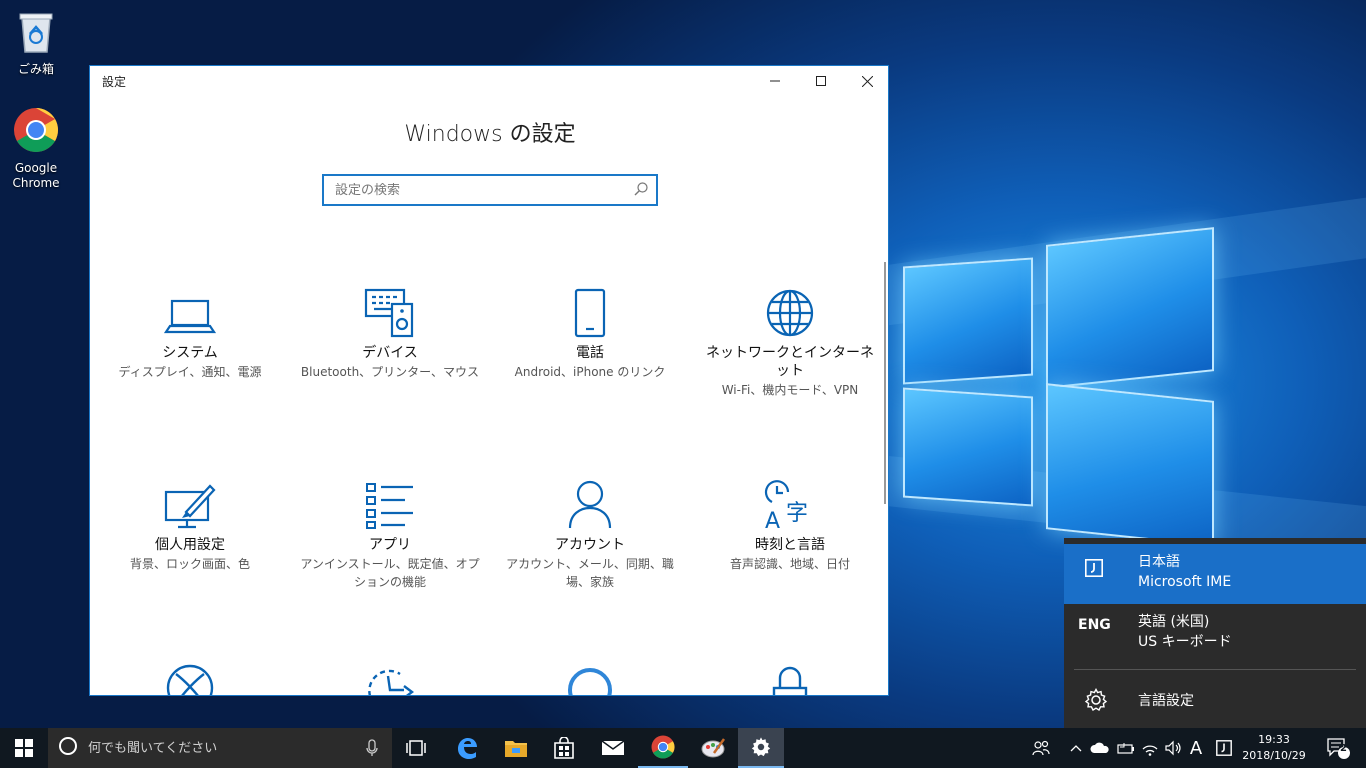 The height and width of the screenshot is (768, 1366). What do you see at coordinates (390, 573) in the screenshot?
I see `tile-description: アンインストール、既定値、オプションの機能` at bounding box center [390, 573].